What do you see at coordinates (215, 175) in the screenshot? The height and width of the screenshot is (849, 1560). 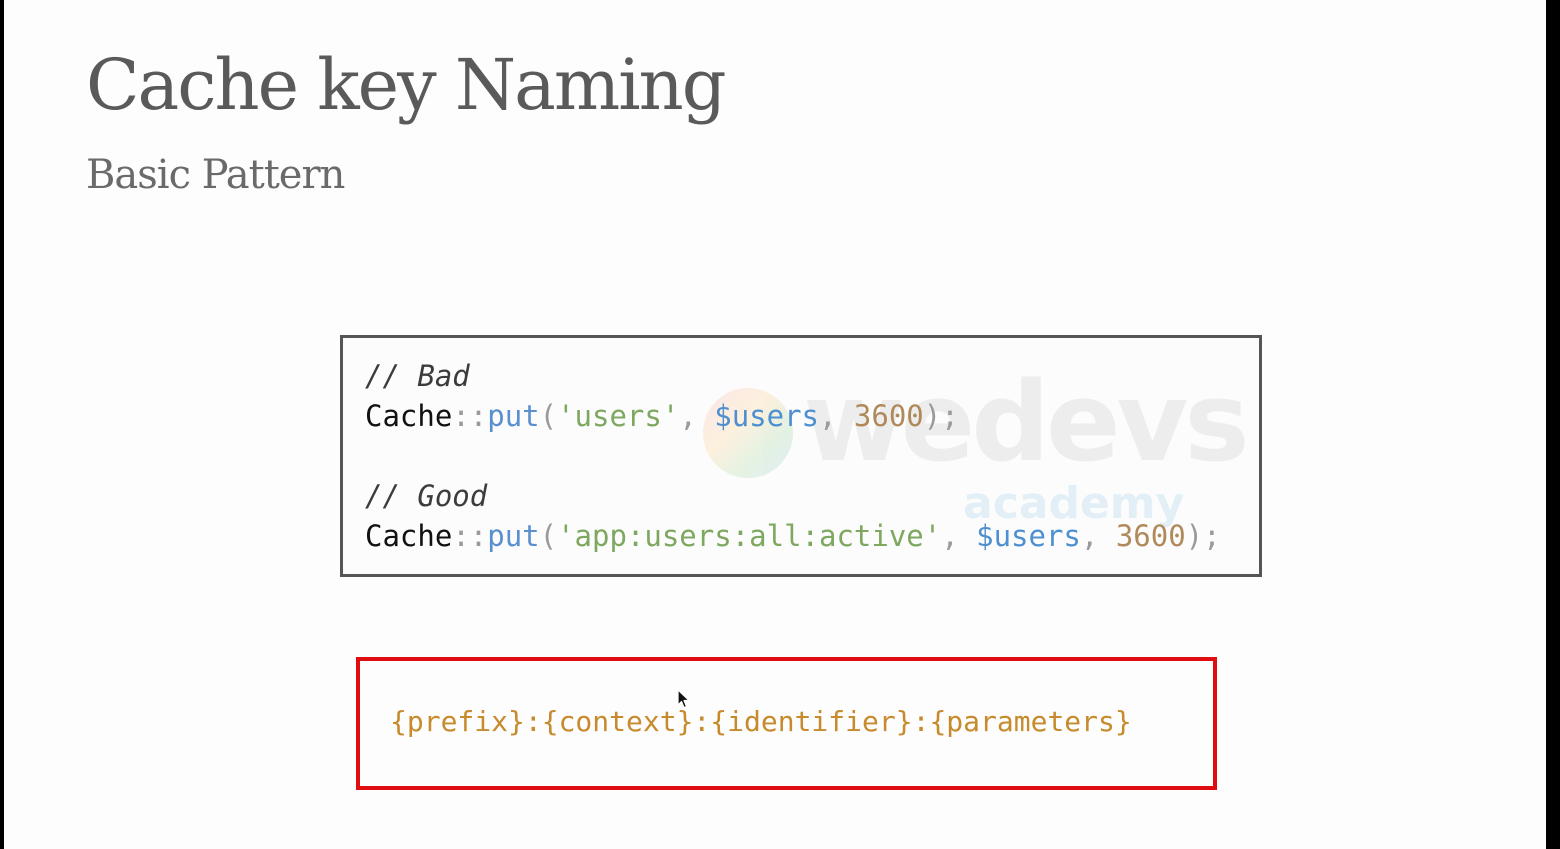 I see `page-subtitle: Basic Pattern` at bounding box center [215, 175].